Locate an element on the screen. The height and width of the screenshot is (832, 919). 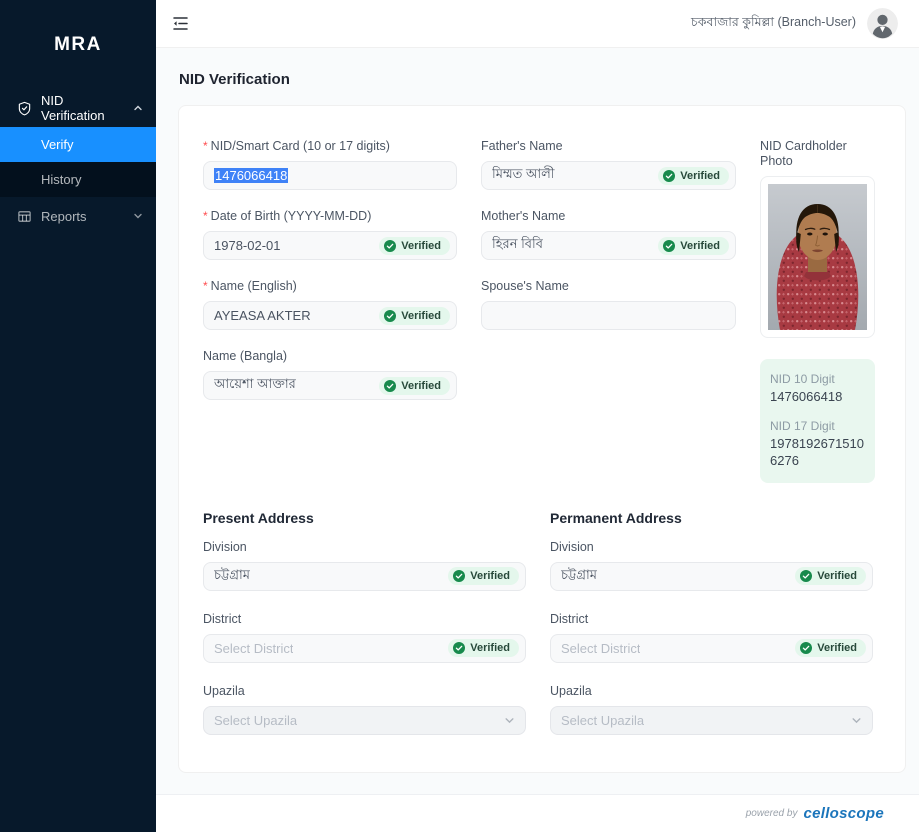
name-english-label: * Name (English) is located at coordinates (250, 286).